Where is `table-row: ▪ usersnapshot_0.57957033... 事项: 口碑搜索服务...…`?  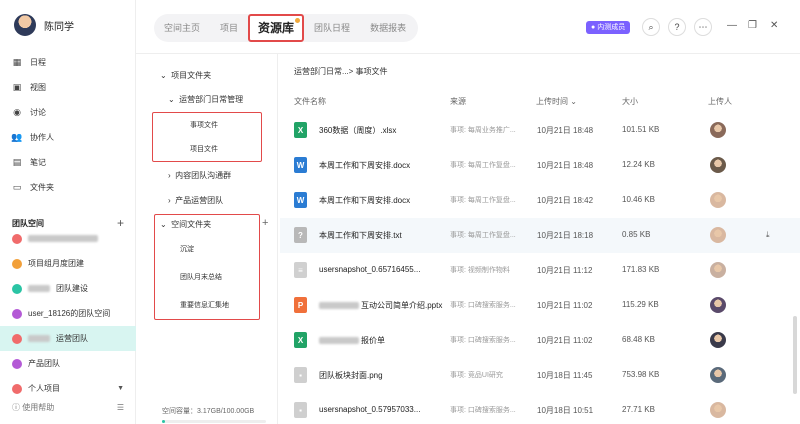
table-row: ▪ usersnapshot_0.57957033... 事项: 口碑搜索服务...… is located at coordinates (540, 408).